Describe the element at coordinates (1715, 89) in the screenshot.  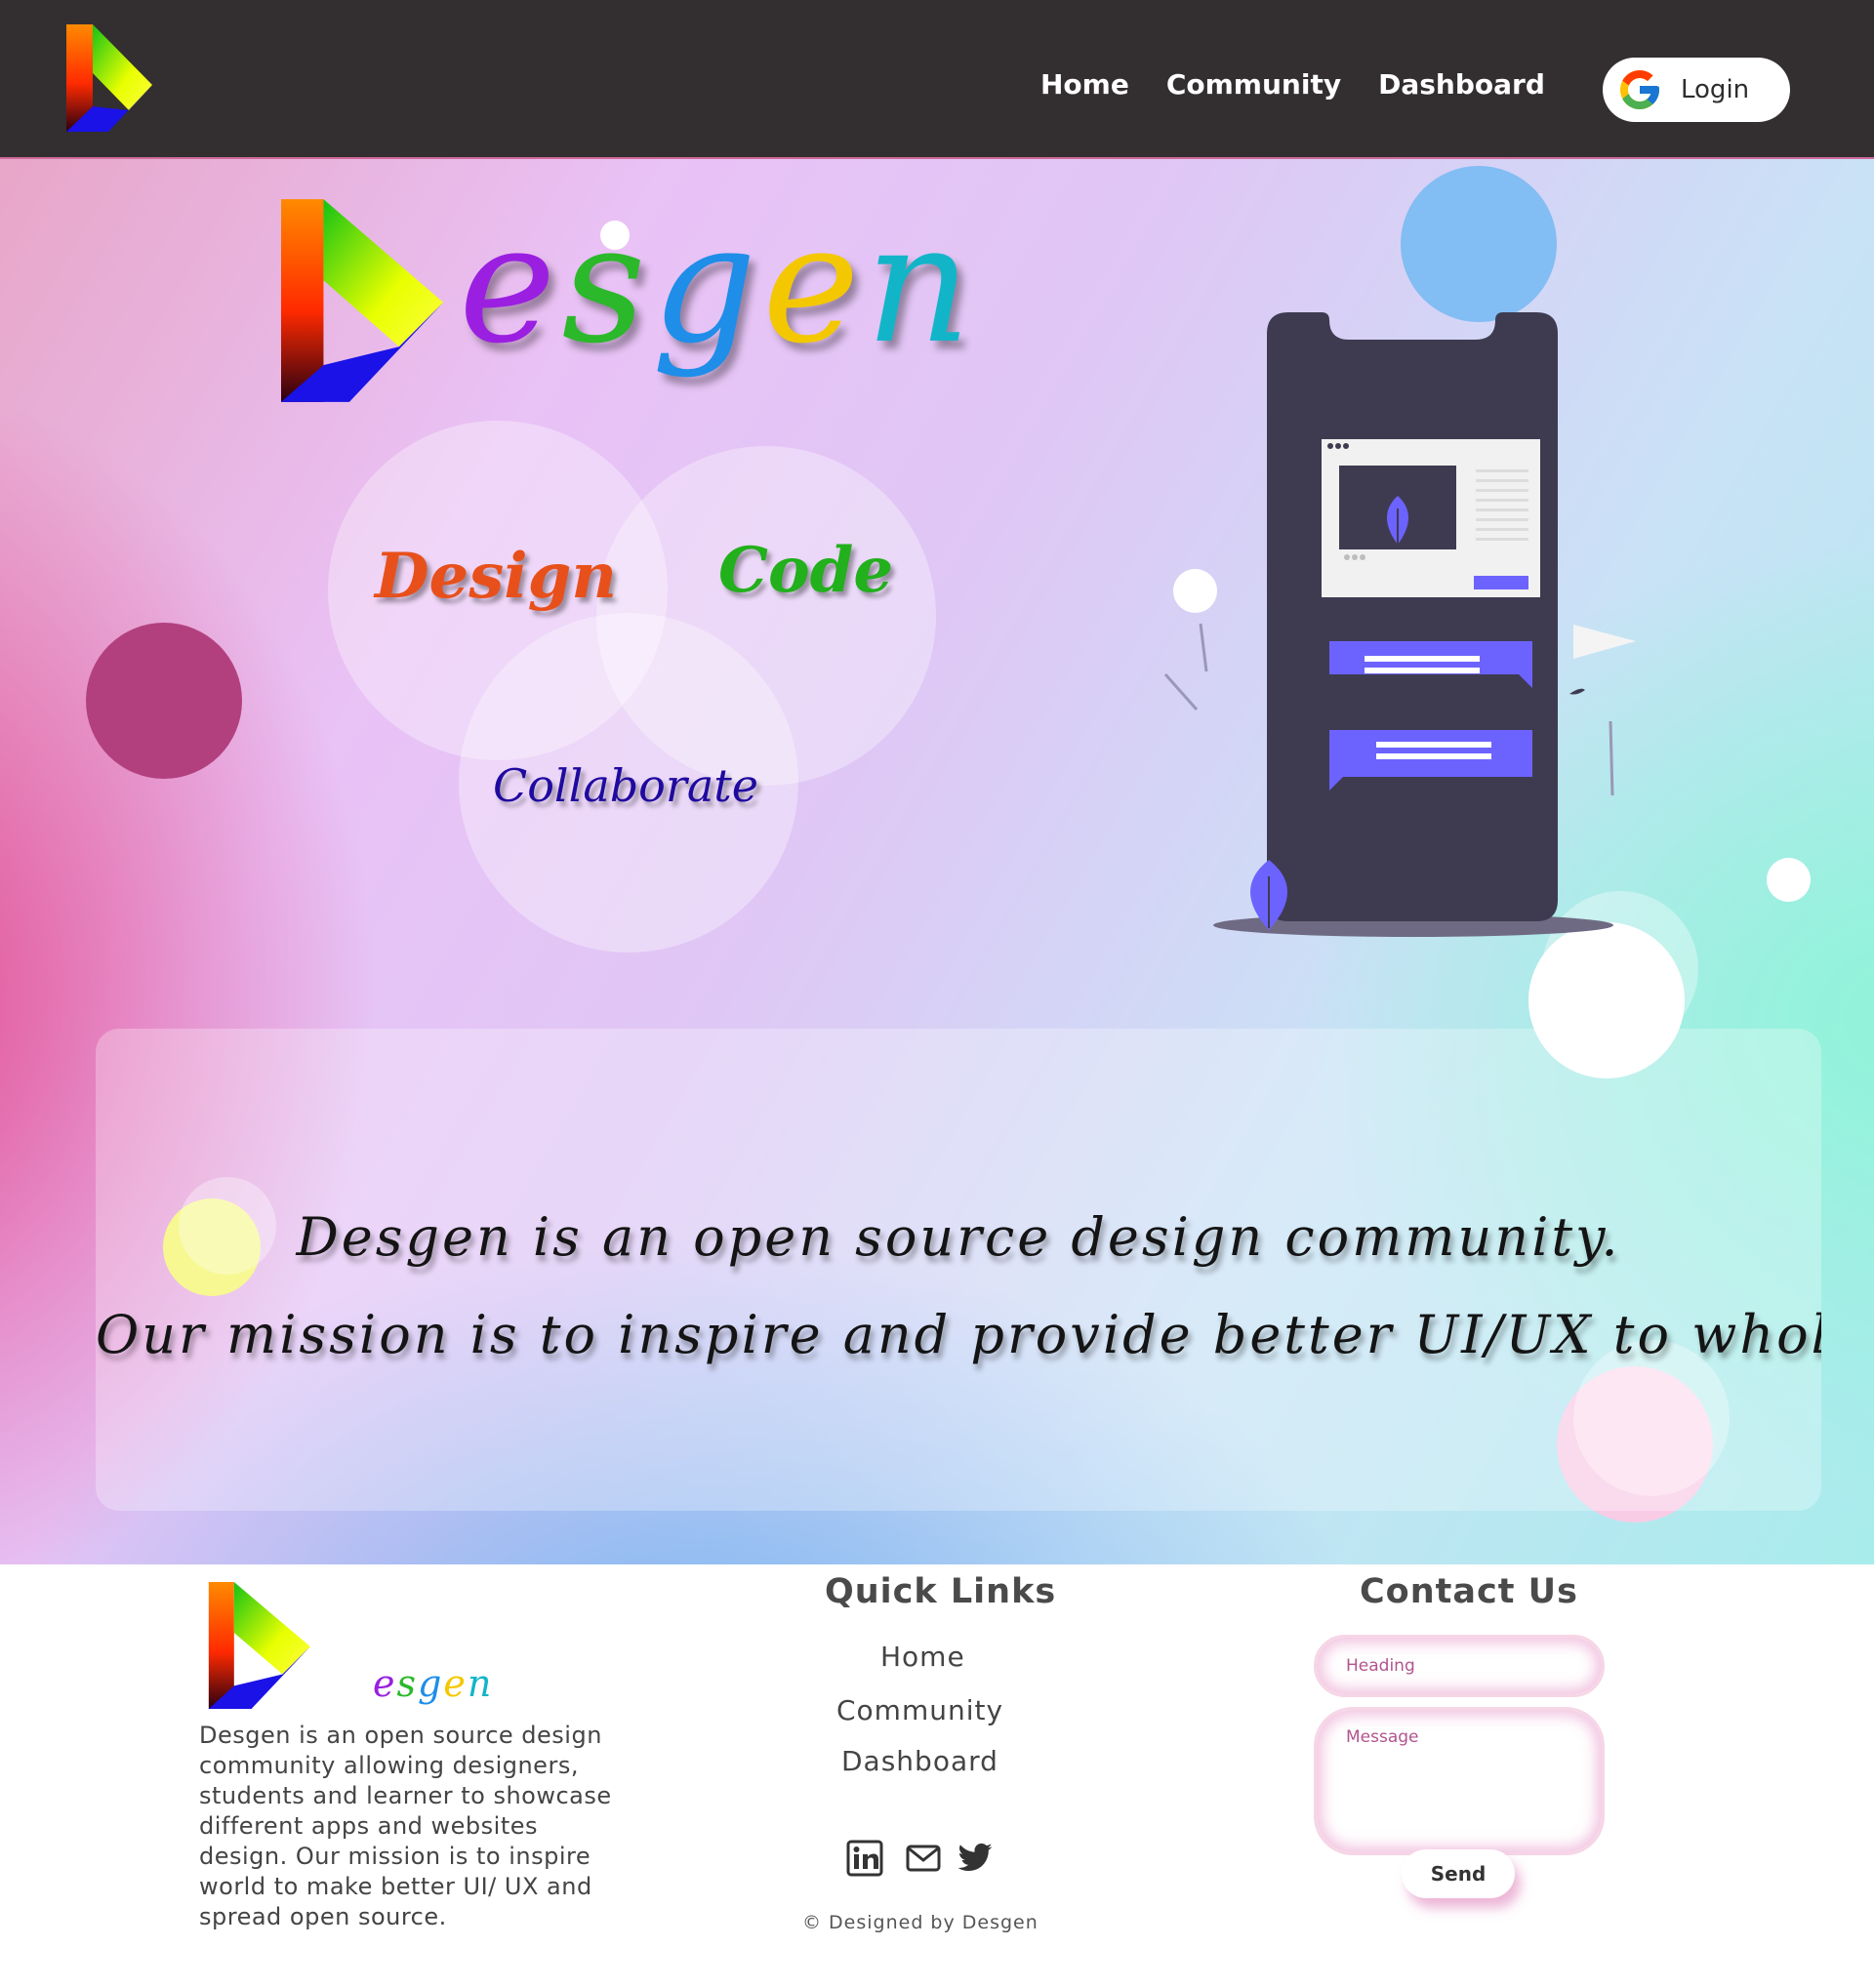
I see `login-label: Login` at that location.